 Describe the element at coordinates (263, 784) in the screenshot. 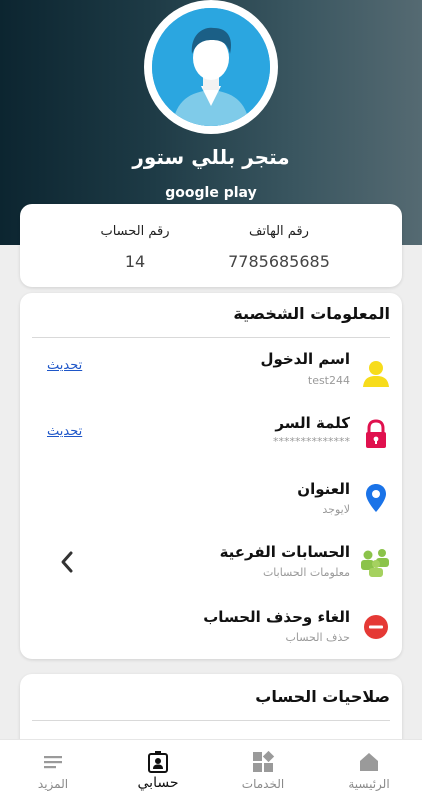

I see `nav-label: الخدمات` at that location.